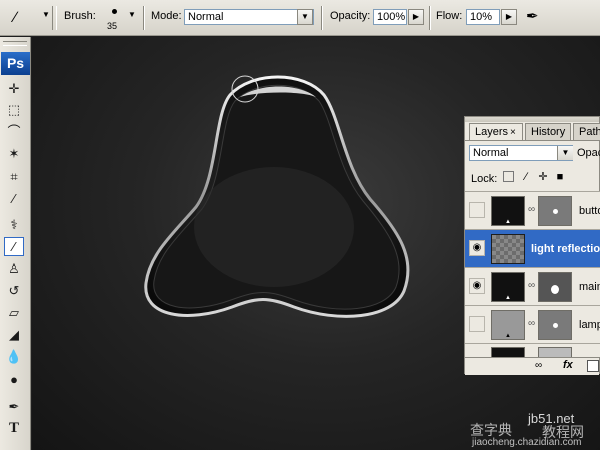 Image resolution: width=600 pixels, height=450 pixels. What do you see at coordinates (350, 16) in the screenshot?
I see `opacity-label: Opacity:` at bounding box center [350, 16].